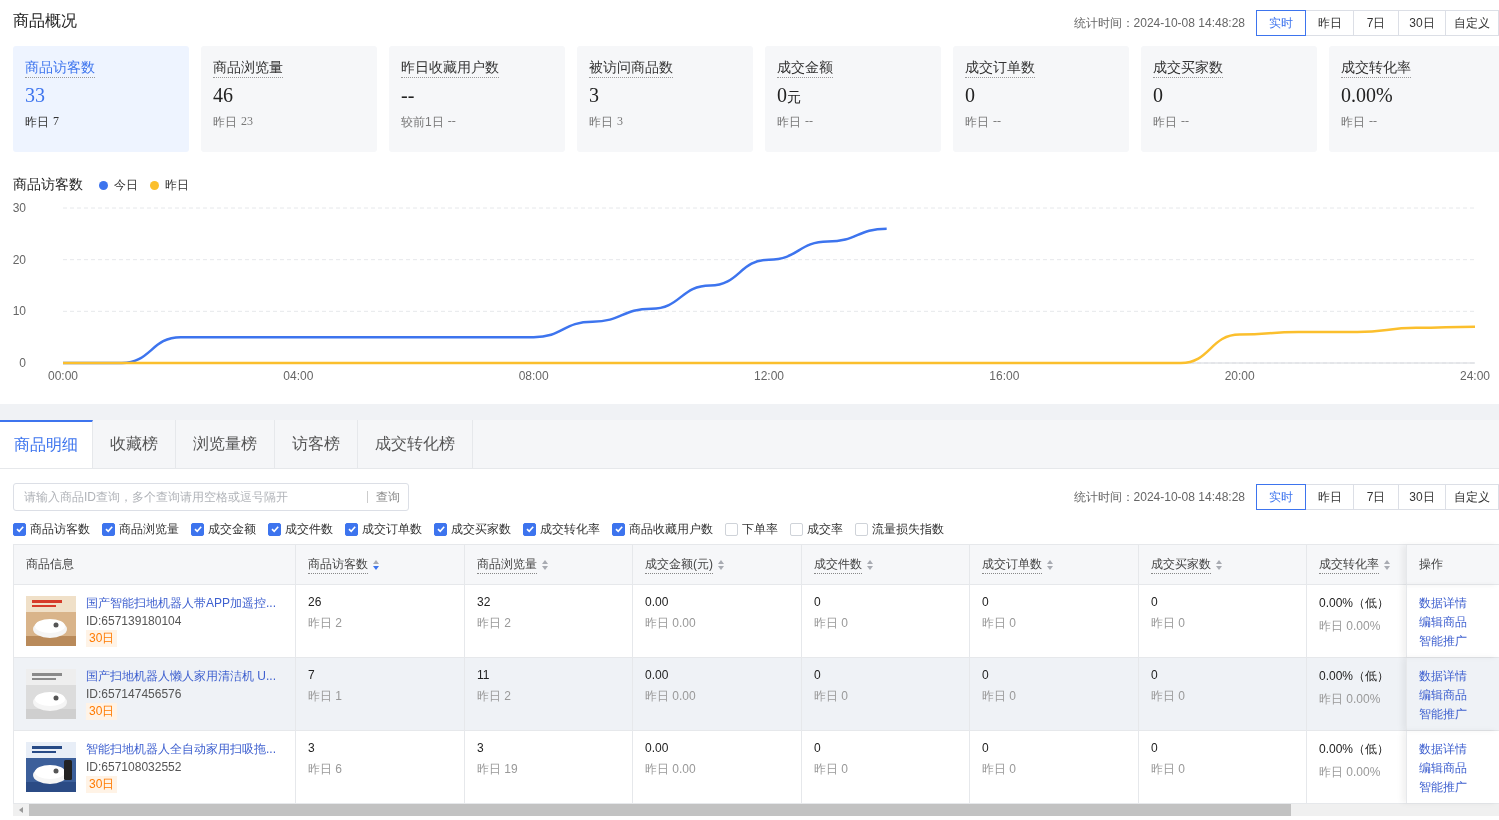 The image size is (1499, 820). I want to click on horizontal-scrollbar, so click(756, 810).